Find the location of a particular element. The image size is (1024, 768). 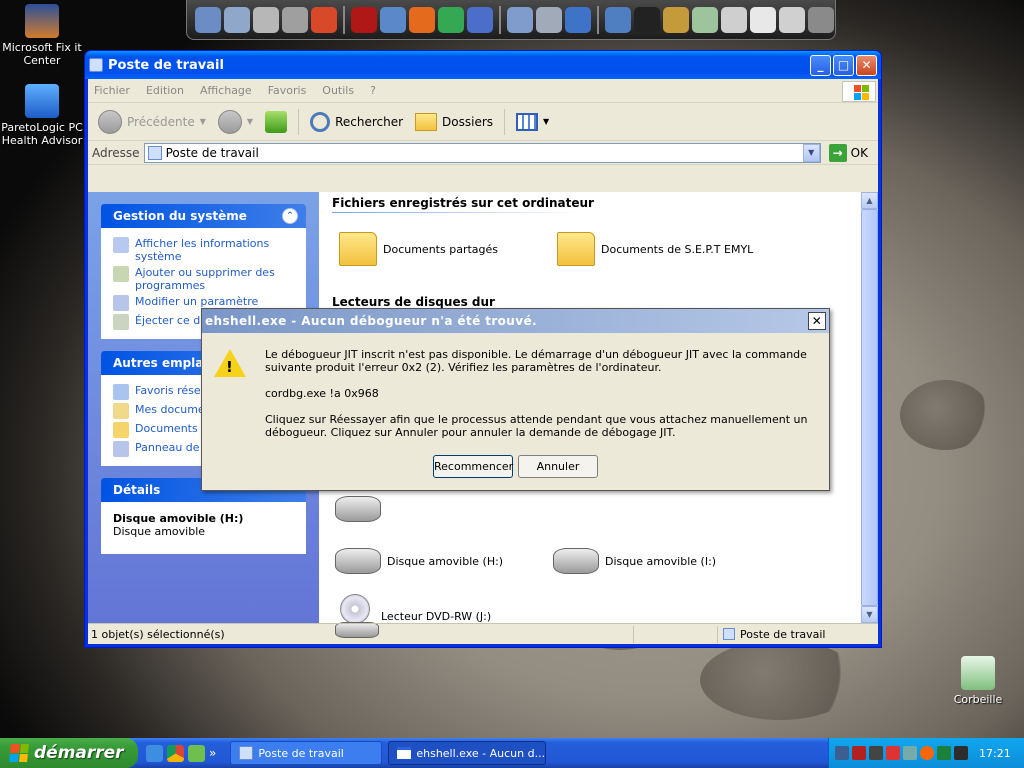

desktop-icon is located at coordinates (196, 753).